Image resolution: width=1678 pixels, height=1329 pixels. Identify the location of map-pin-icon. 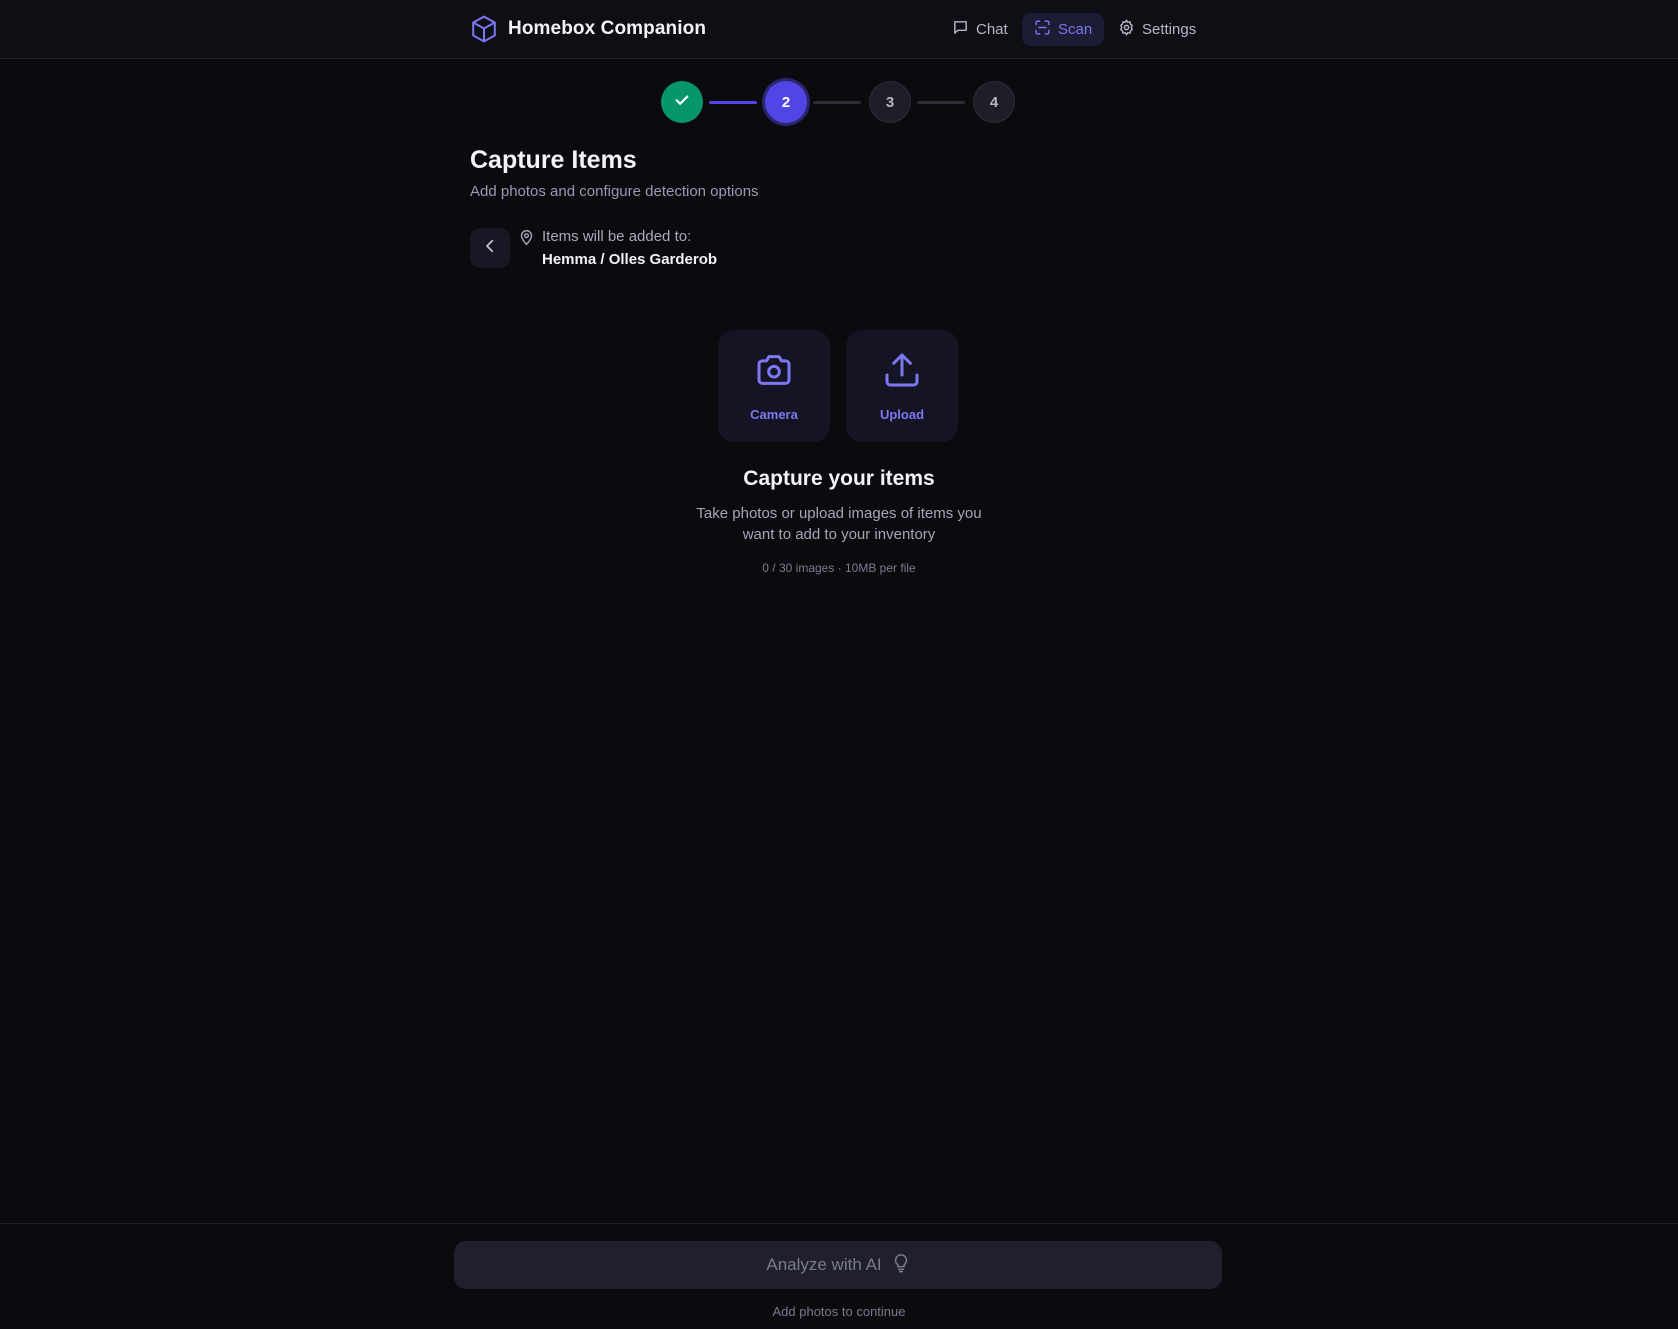
(526, 237).